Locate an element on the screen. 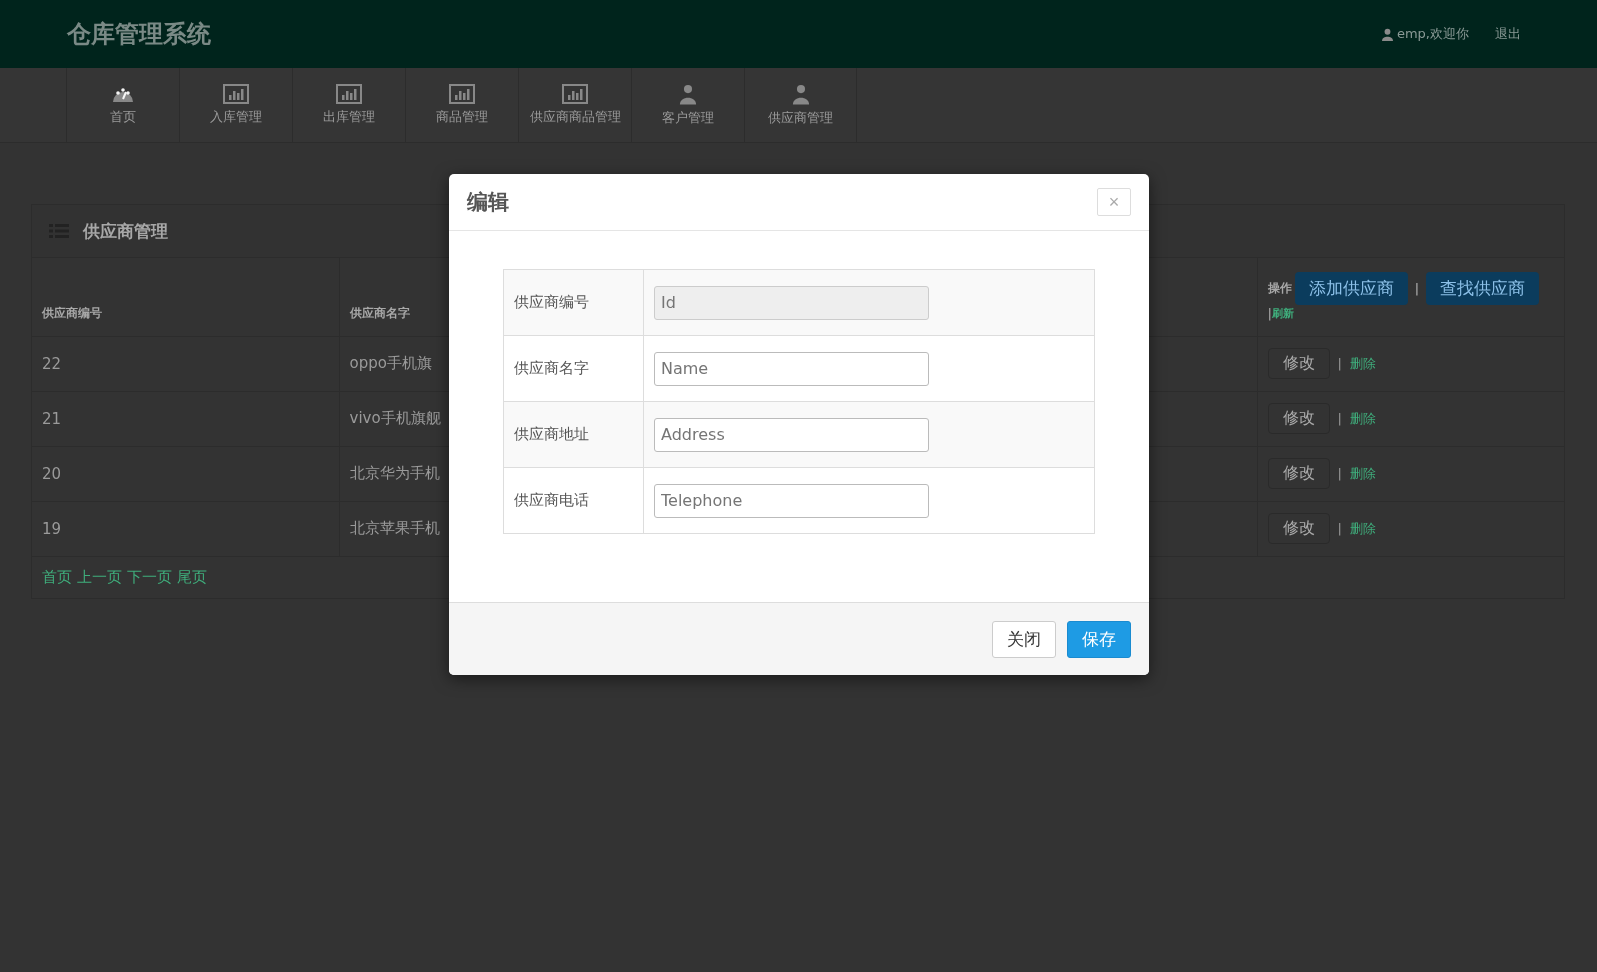 This screenshot has width=1597, height=972. nav-item: 商品管理 is located at coordinates (461, 105).